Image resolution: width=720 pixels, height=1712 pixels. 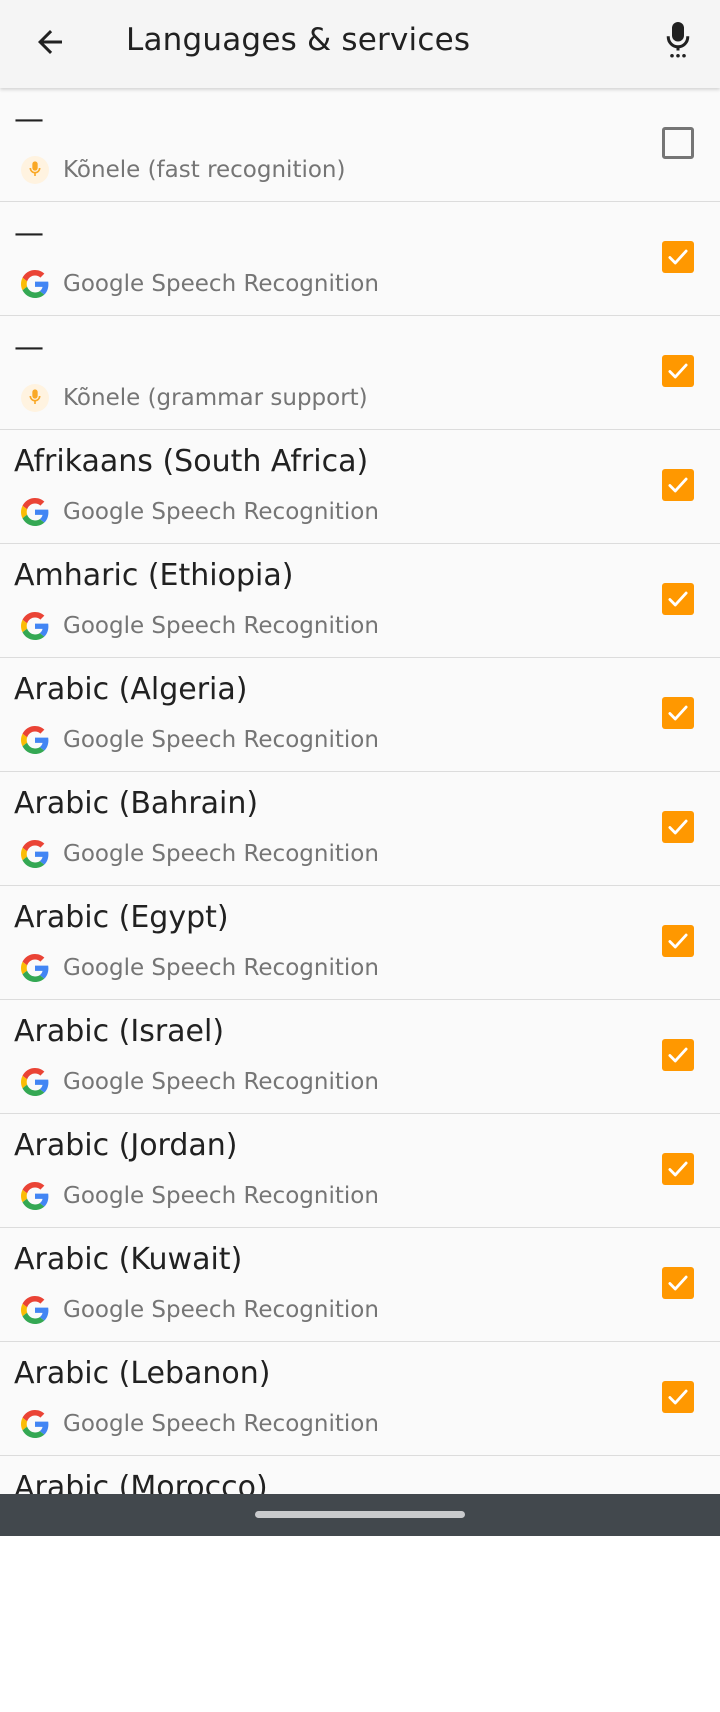 I want to click on home-gesture-handle, so click(x=360, y=1514).